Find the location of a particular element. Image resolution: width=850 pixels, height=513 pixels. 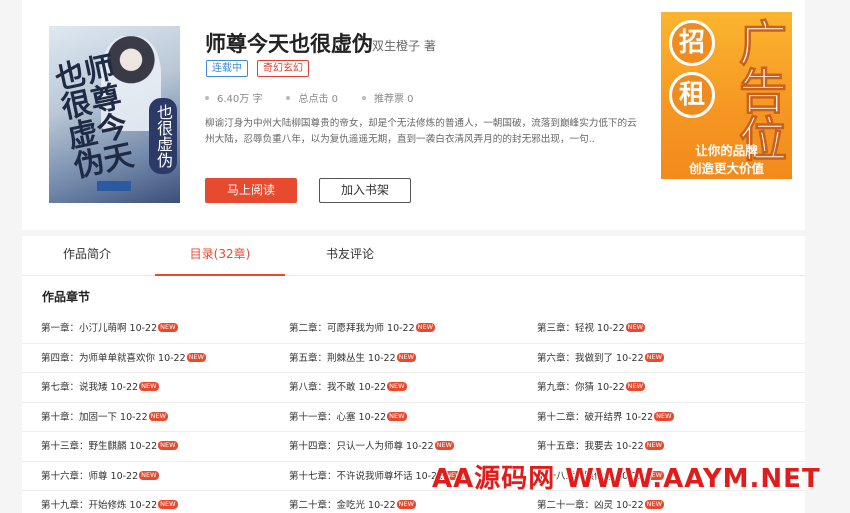

chapter-link: 第三章：轻视 10-22 NEW is located at coordinates (591, 328).